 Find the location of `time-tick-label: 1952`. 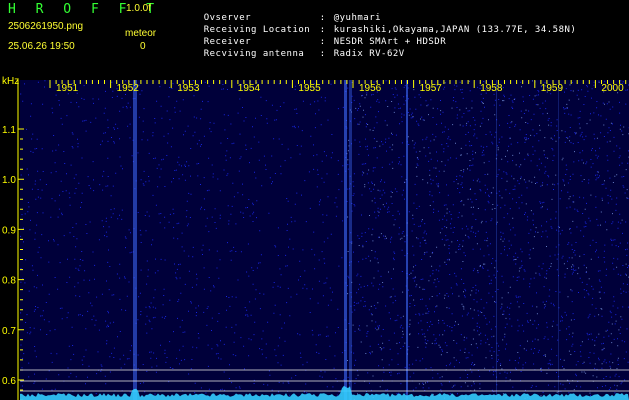

time-tick-label: 1952 is located at coordinates (128, 88).